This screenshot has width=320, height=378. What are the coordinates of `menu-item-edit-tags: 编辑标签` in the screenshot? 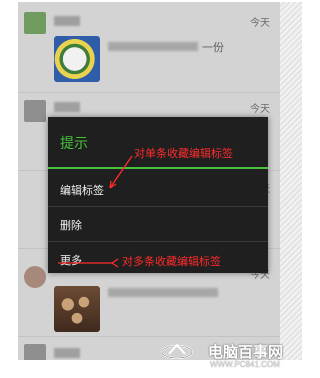 It's located at (158, 189).